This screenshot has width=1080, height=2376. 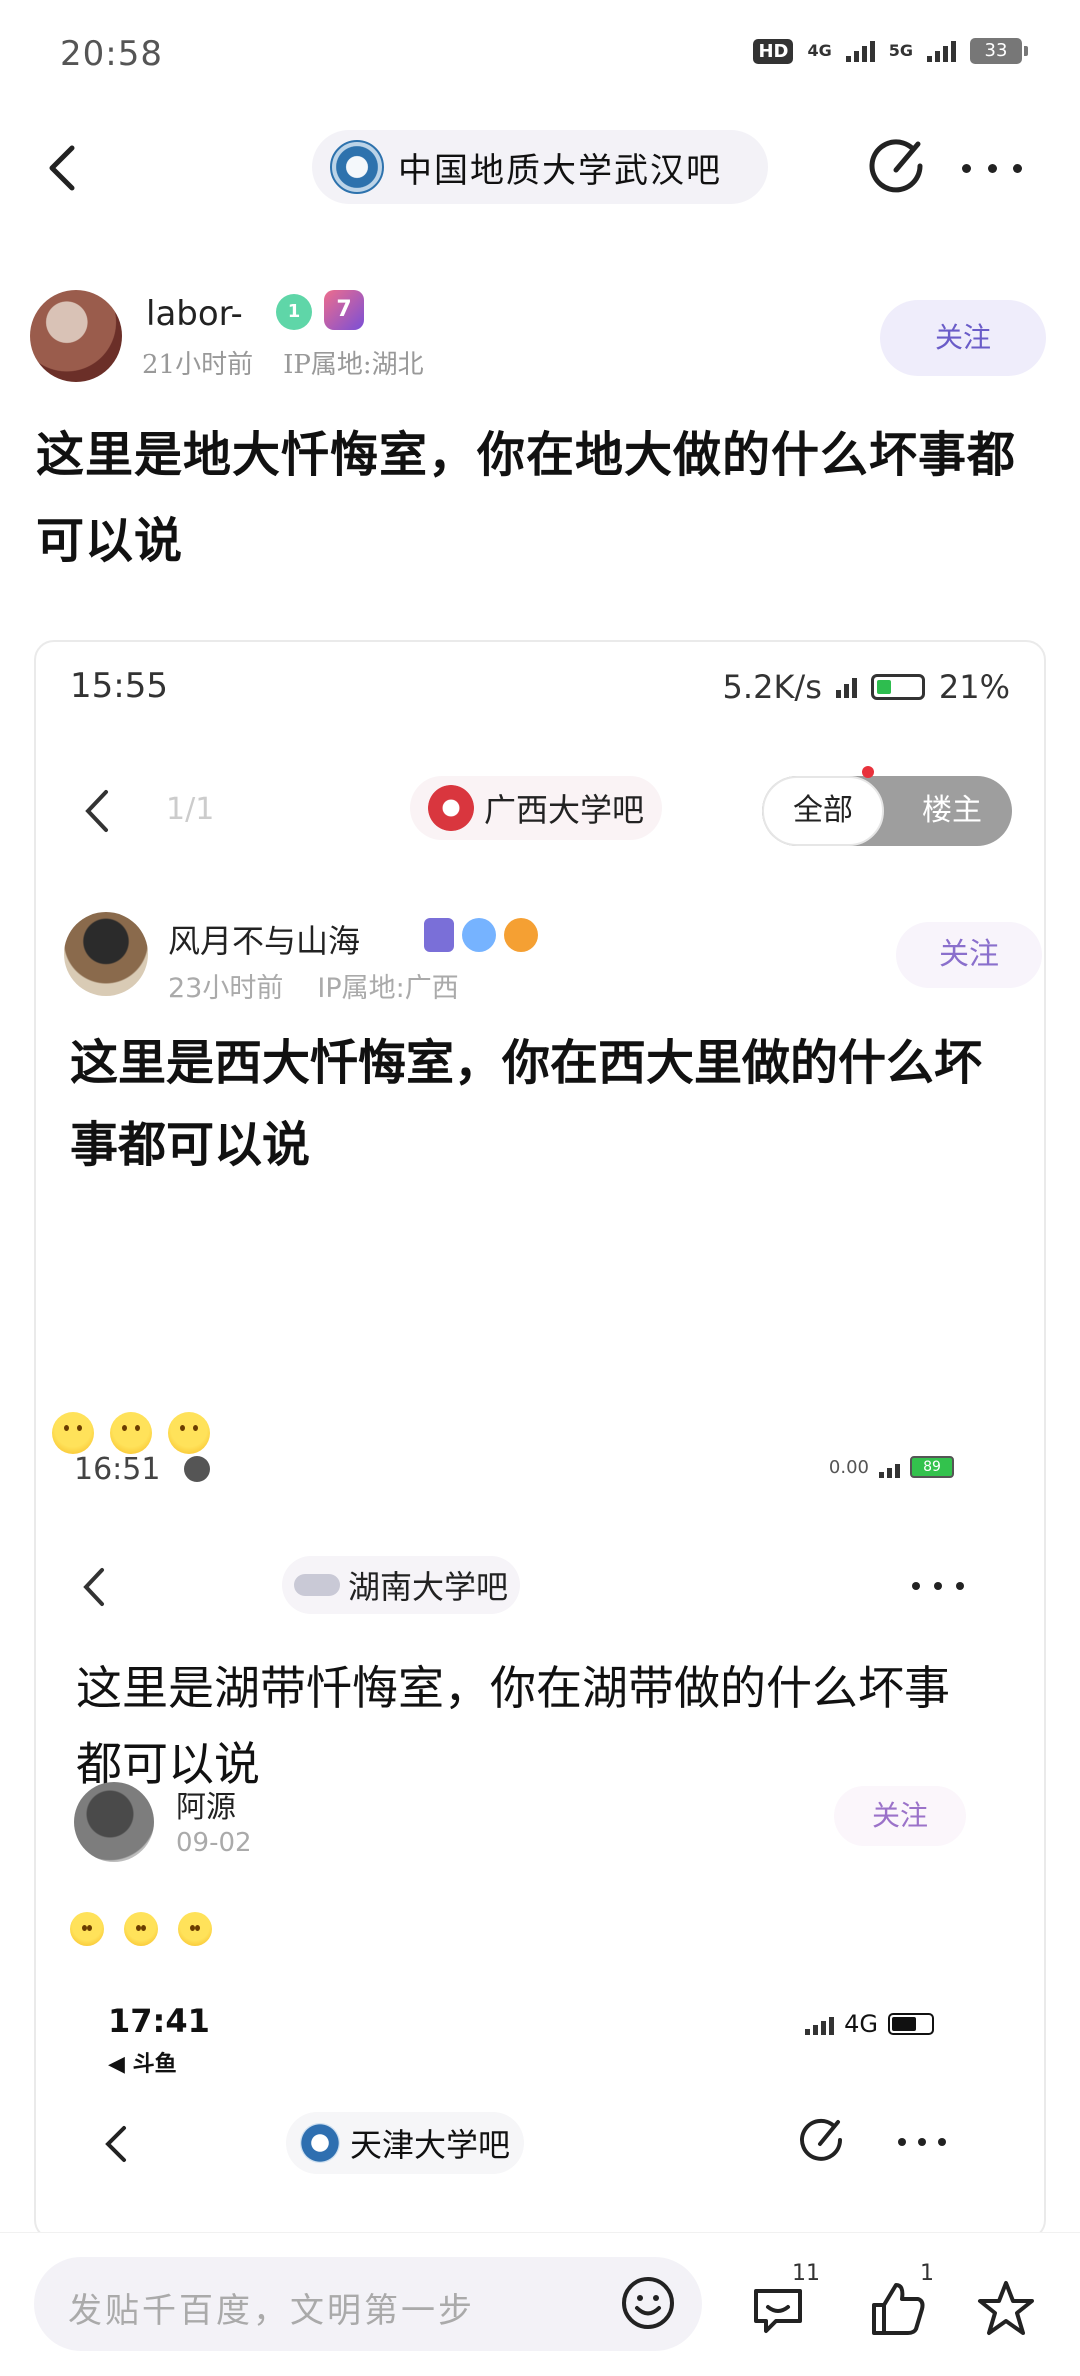 I want to click on nested-follow-button: 关注, so click(x=900, y=1816).